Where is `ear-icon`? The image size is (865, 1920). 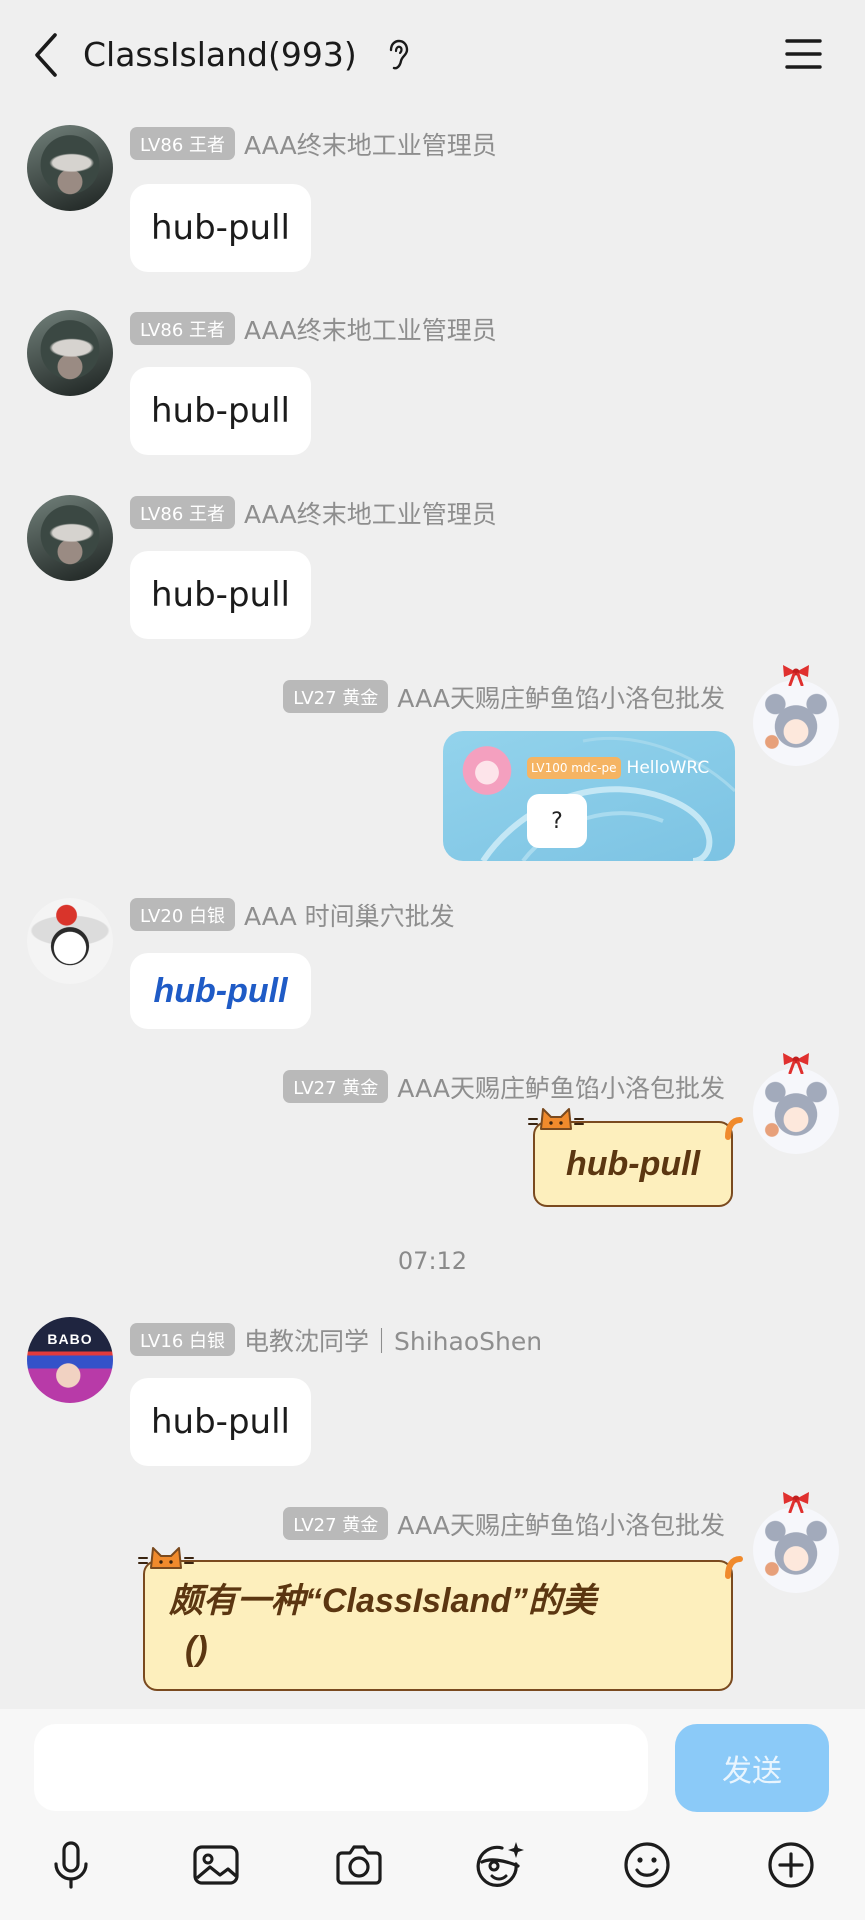
ear-icon is located at coordinates (399, 54).